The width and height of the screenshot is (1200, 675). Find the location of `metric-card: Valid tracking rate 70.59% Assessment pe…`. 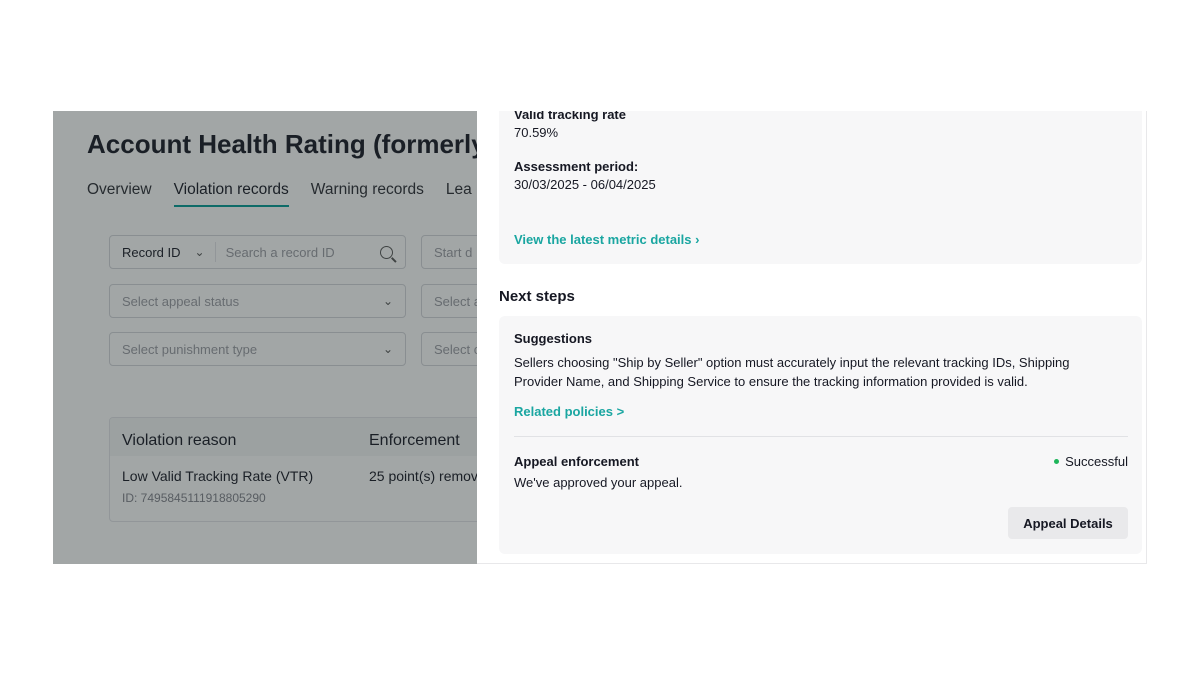

metric-card: Valid tracking rate 70.59% Assessment pe… is located at coordinates (820, 187).